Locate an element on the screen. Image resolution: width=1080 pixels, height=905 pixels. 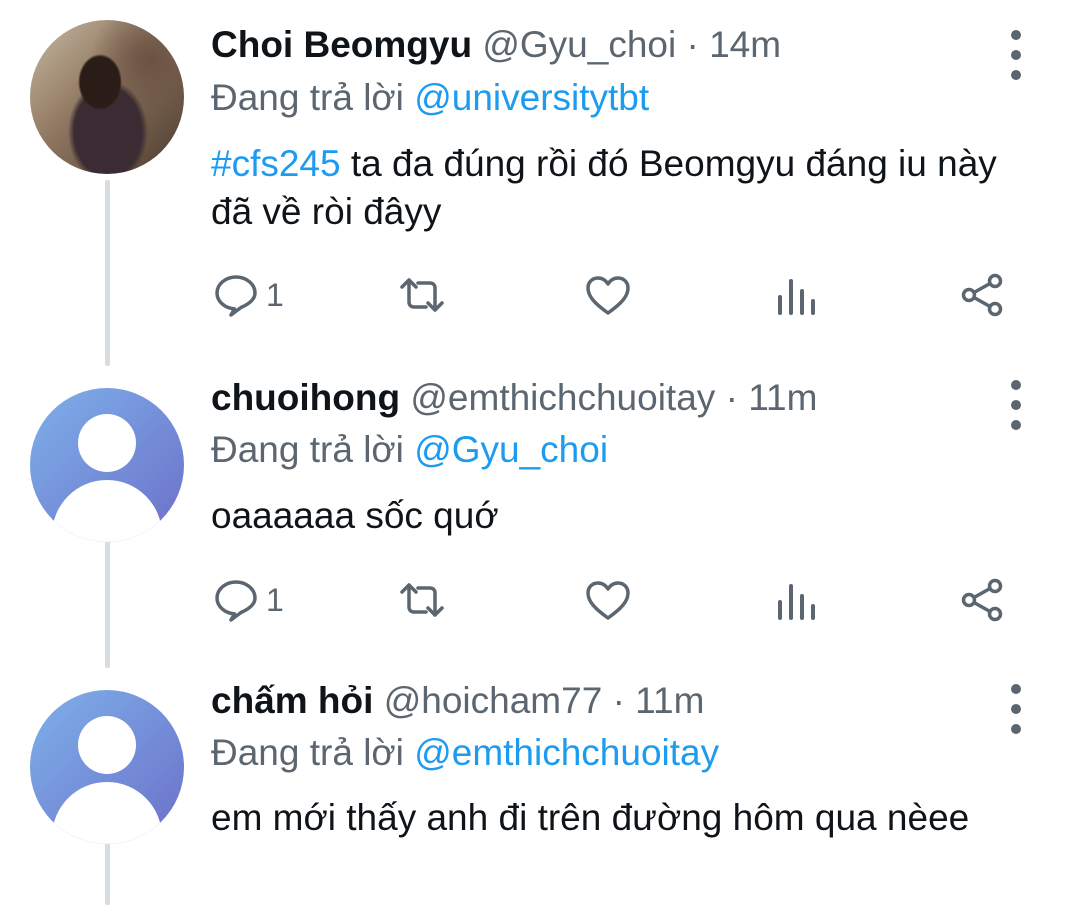
tweet-header: chấm hỏi @hoicham77 · 11m is located at coordinates (457, 701).